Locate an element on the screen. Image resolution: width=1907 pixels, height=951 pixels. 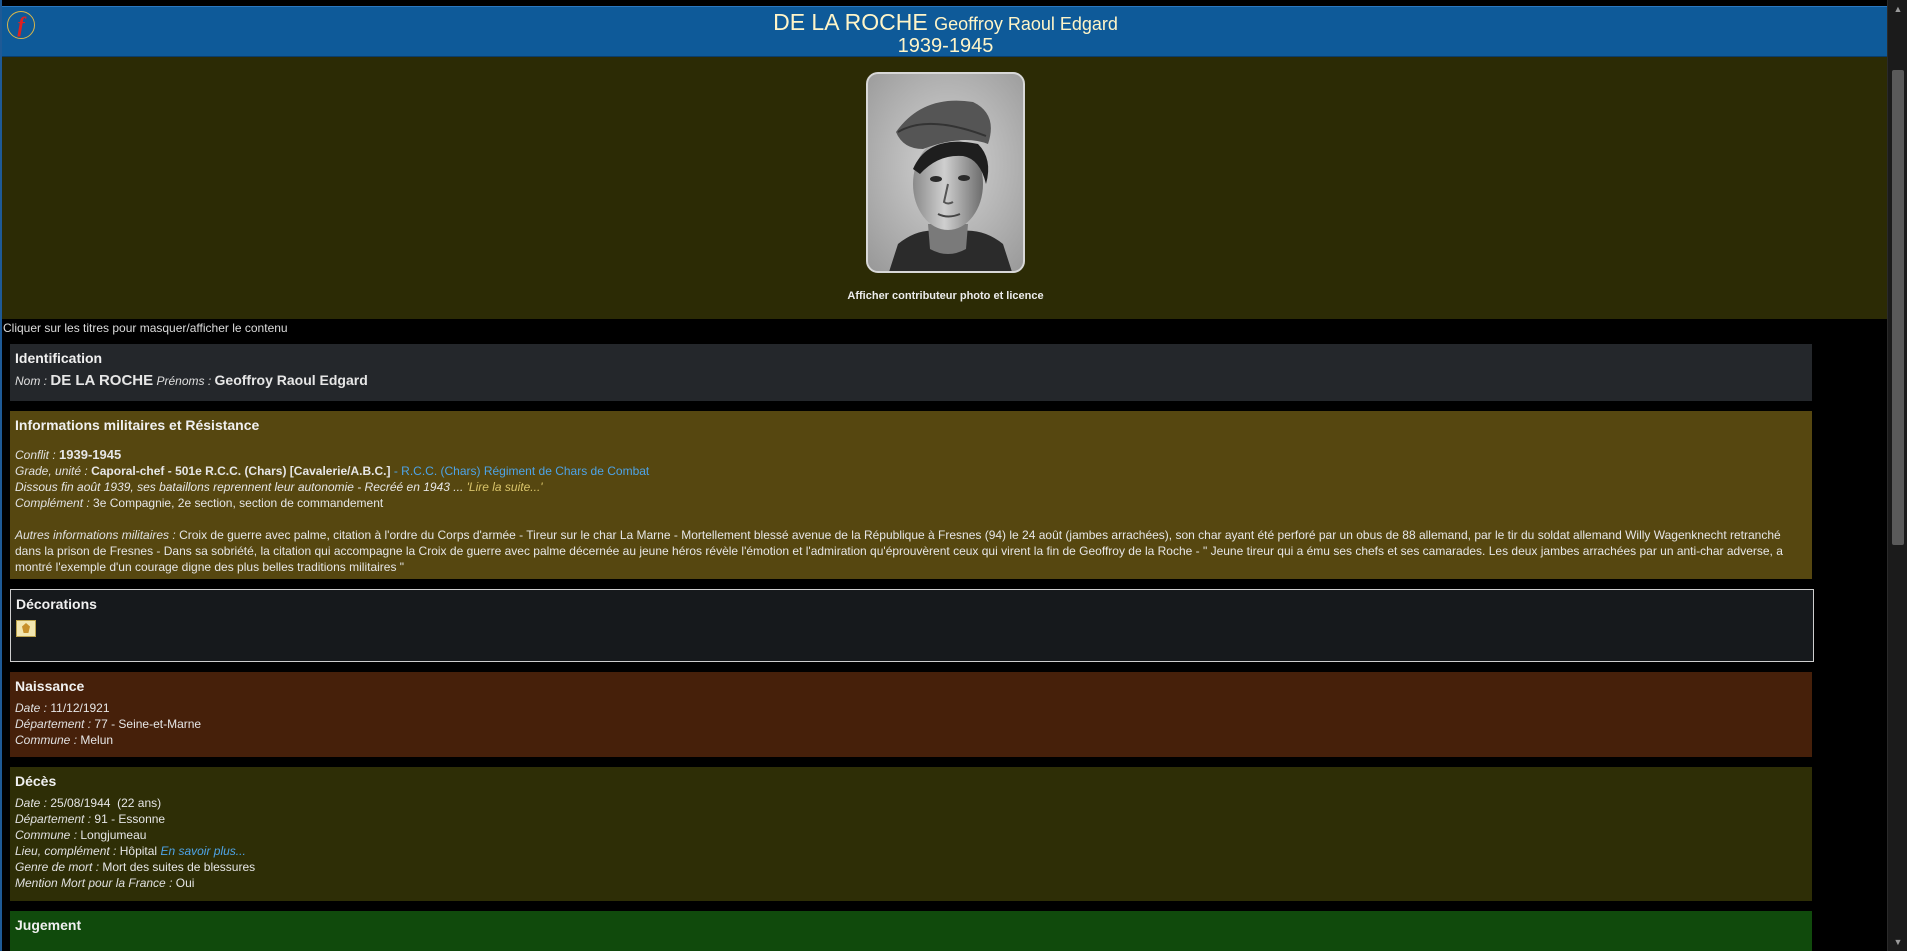
croix-de-guerre-icon is located at coordinates (26, 628).